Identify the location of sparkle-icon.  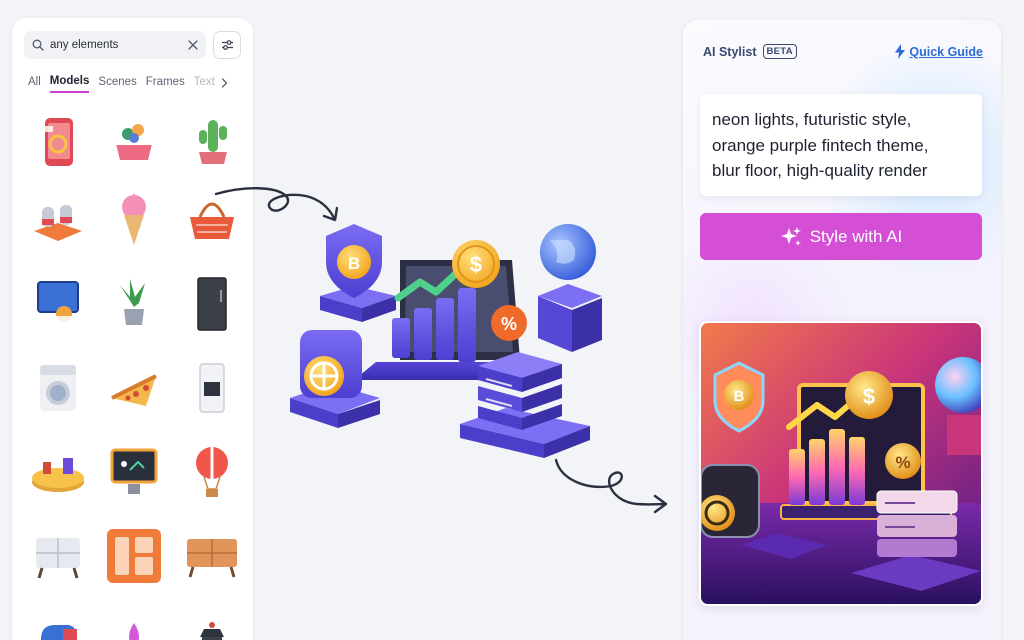
(791, 237).